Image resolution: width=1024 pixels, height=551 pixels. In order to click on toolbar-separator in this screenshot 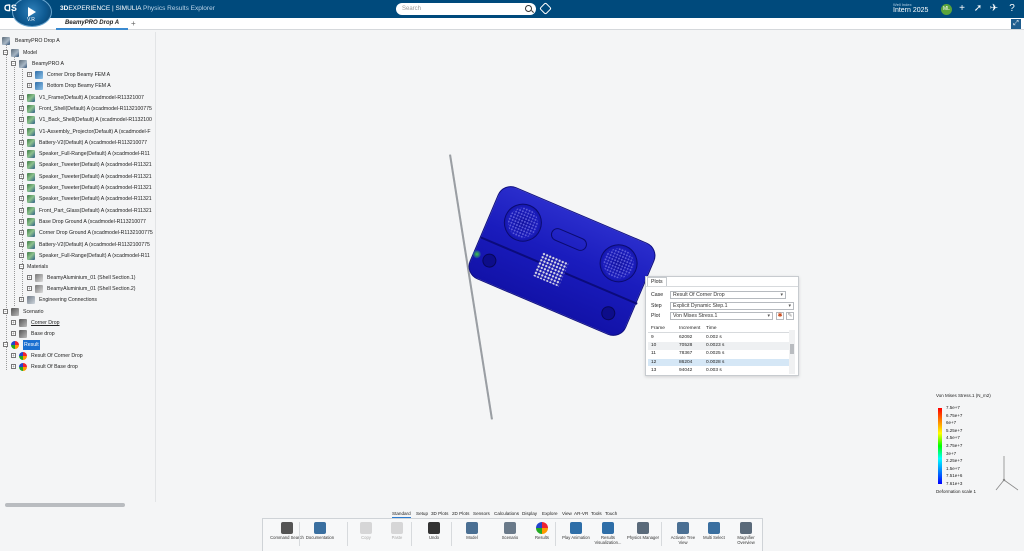, I will do `click(451, 534)`.